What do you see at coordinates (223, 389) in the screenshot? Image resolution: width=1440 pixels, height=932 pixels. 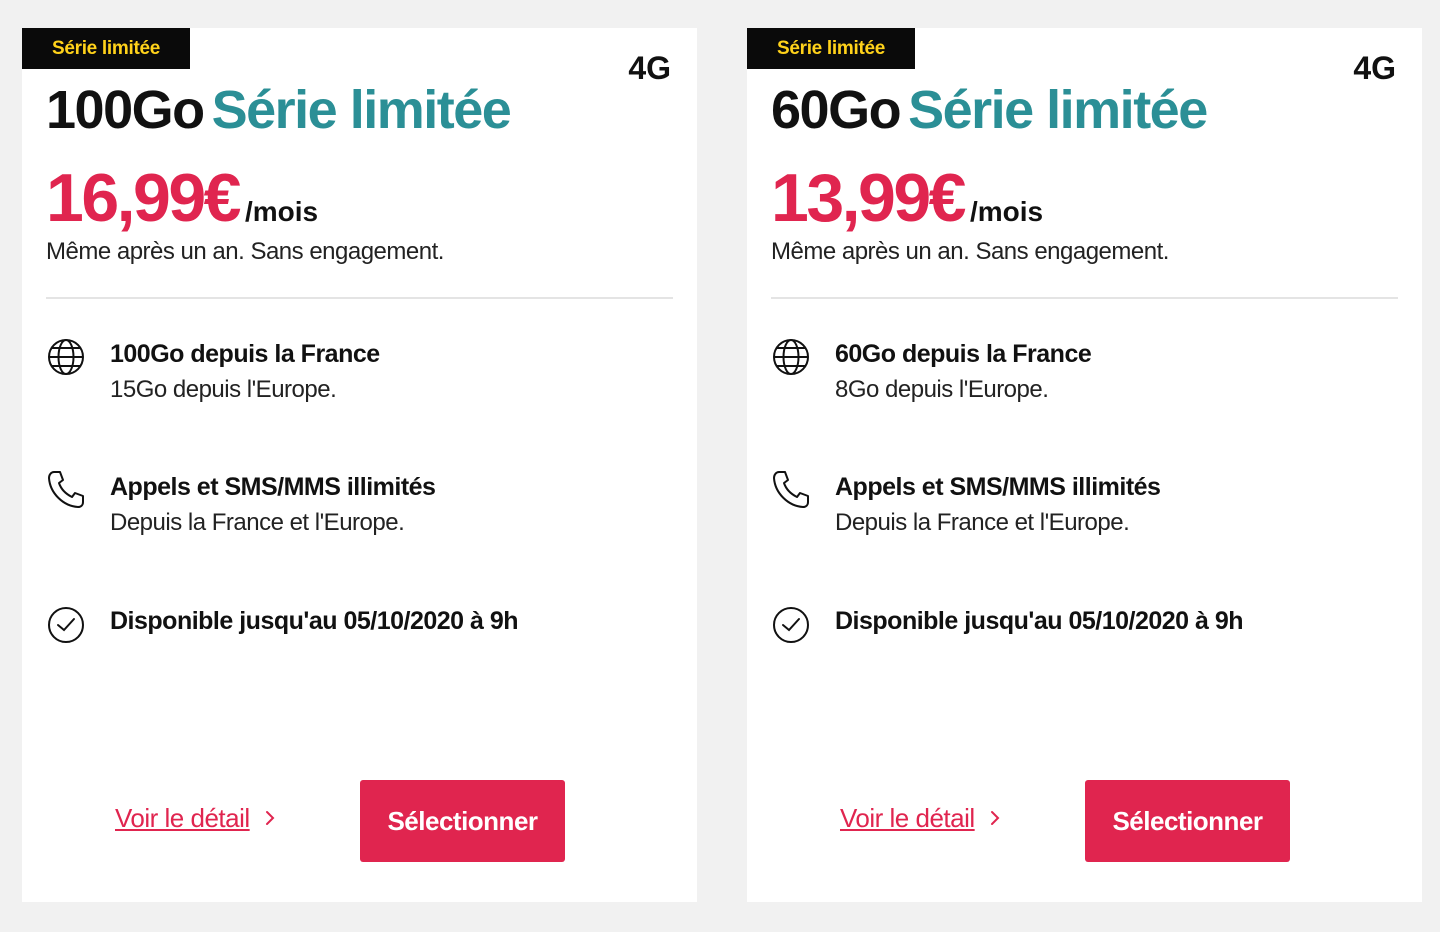 I see `feature-subtitle: 15Go depuis l'Europe.` at bounding box center [223, 389].